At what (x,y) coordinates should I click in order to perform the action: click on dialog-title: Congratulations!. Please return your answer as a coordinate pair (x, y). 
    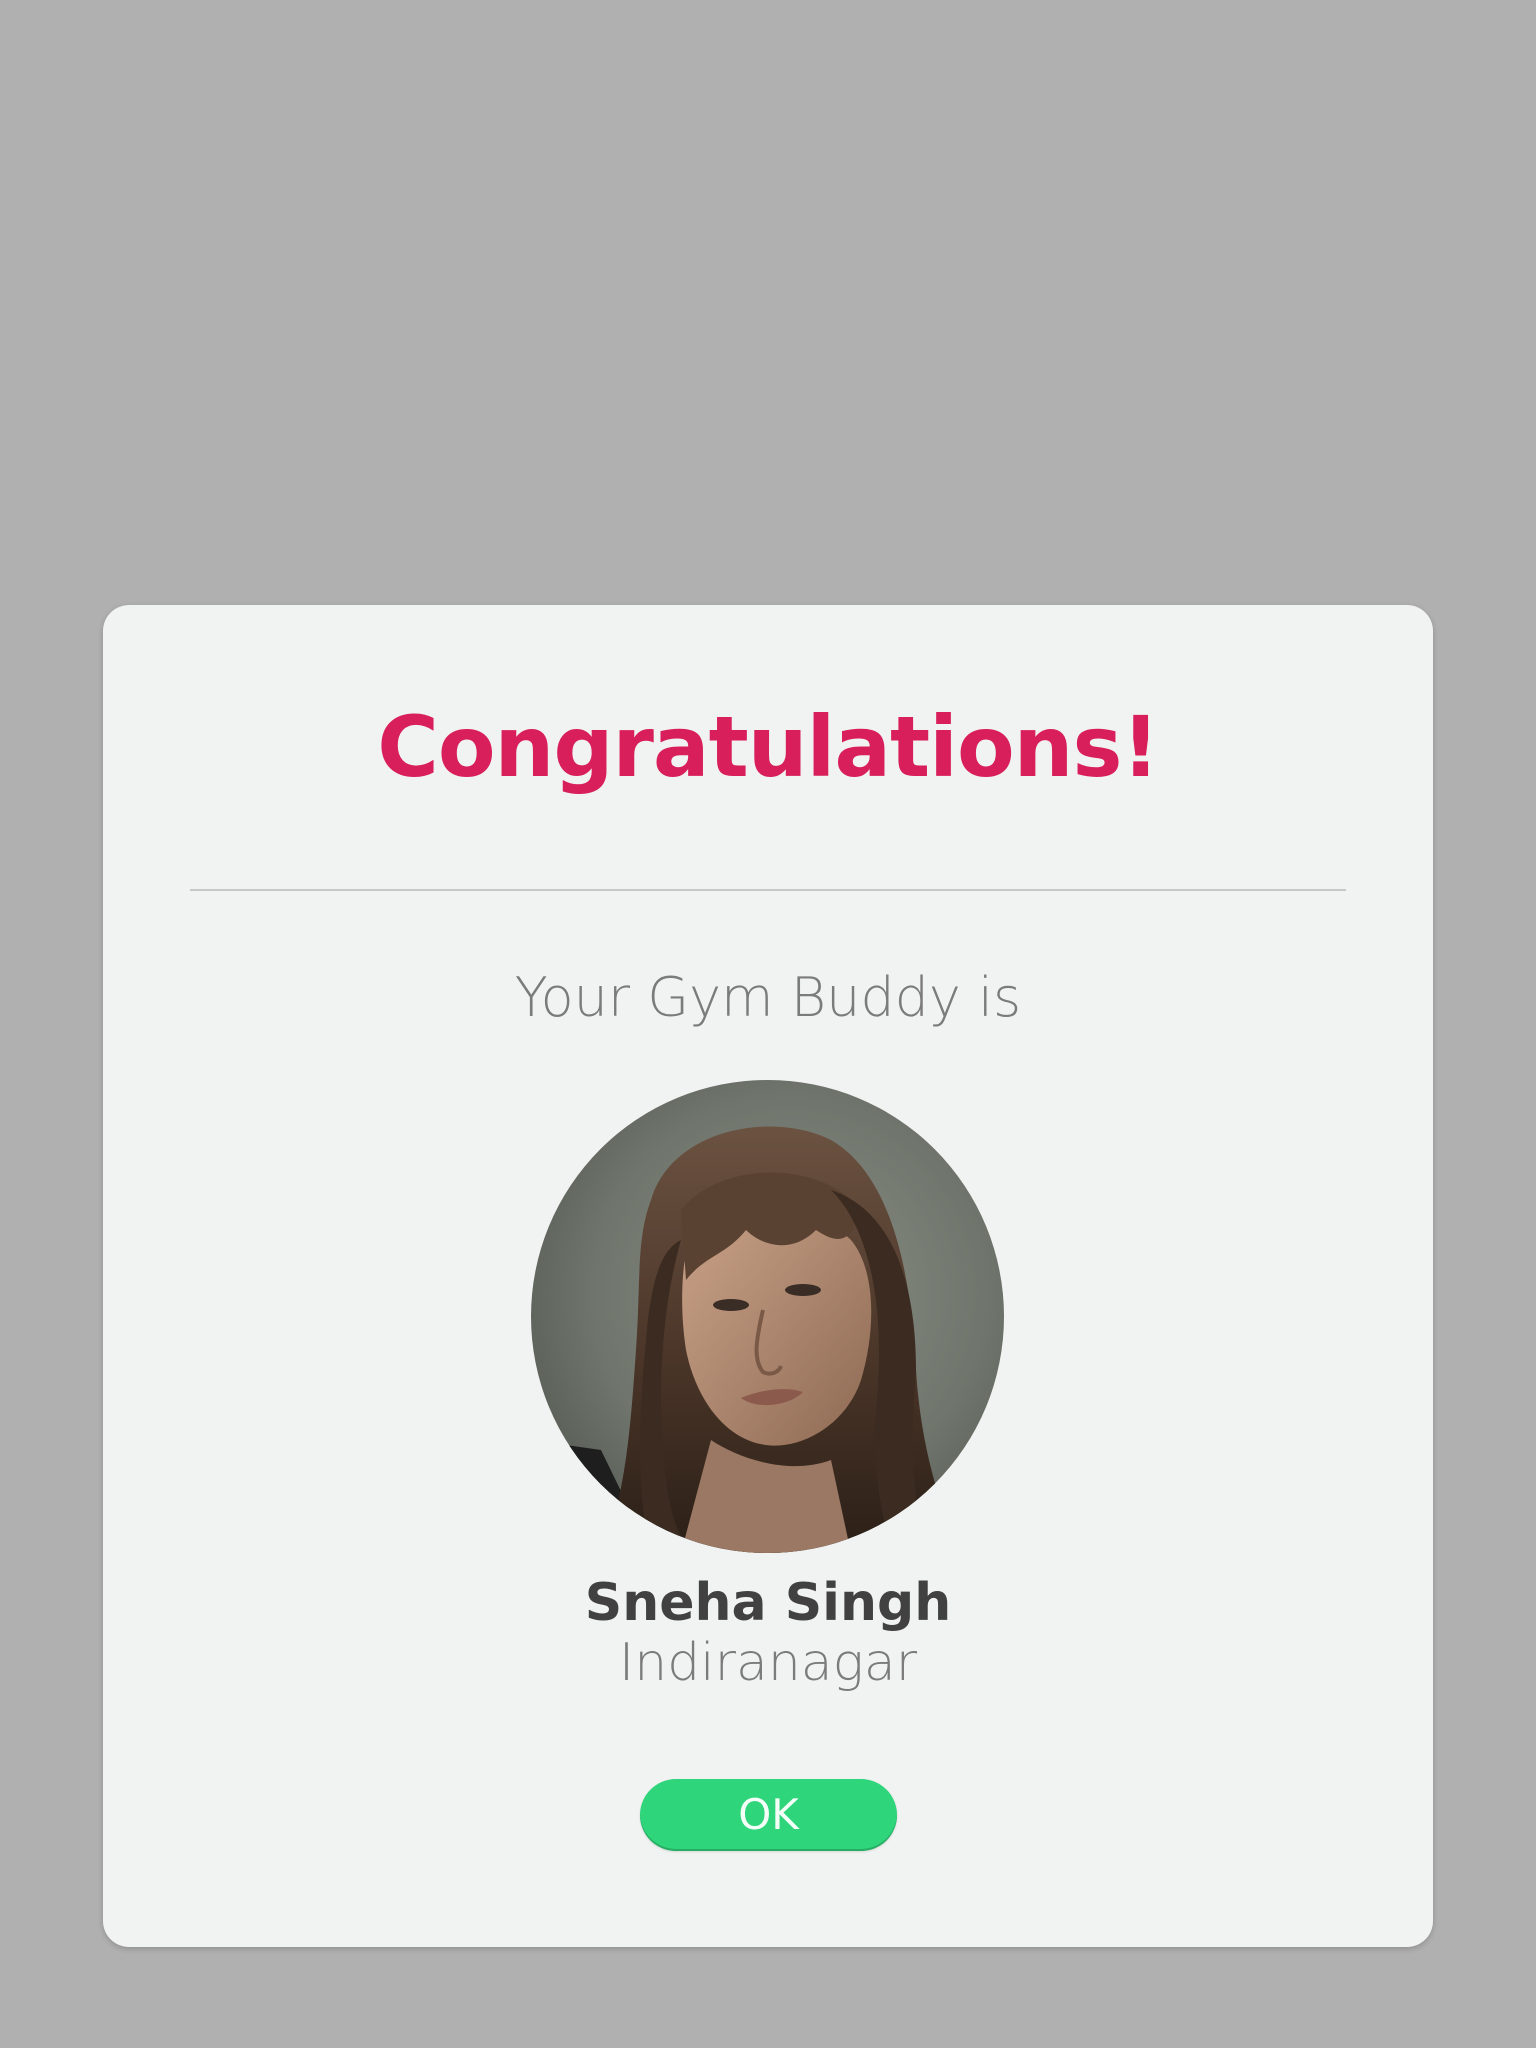
    Looking at the image, I should click on (768, 747).